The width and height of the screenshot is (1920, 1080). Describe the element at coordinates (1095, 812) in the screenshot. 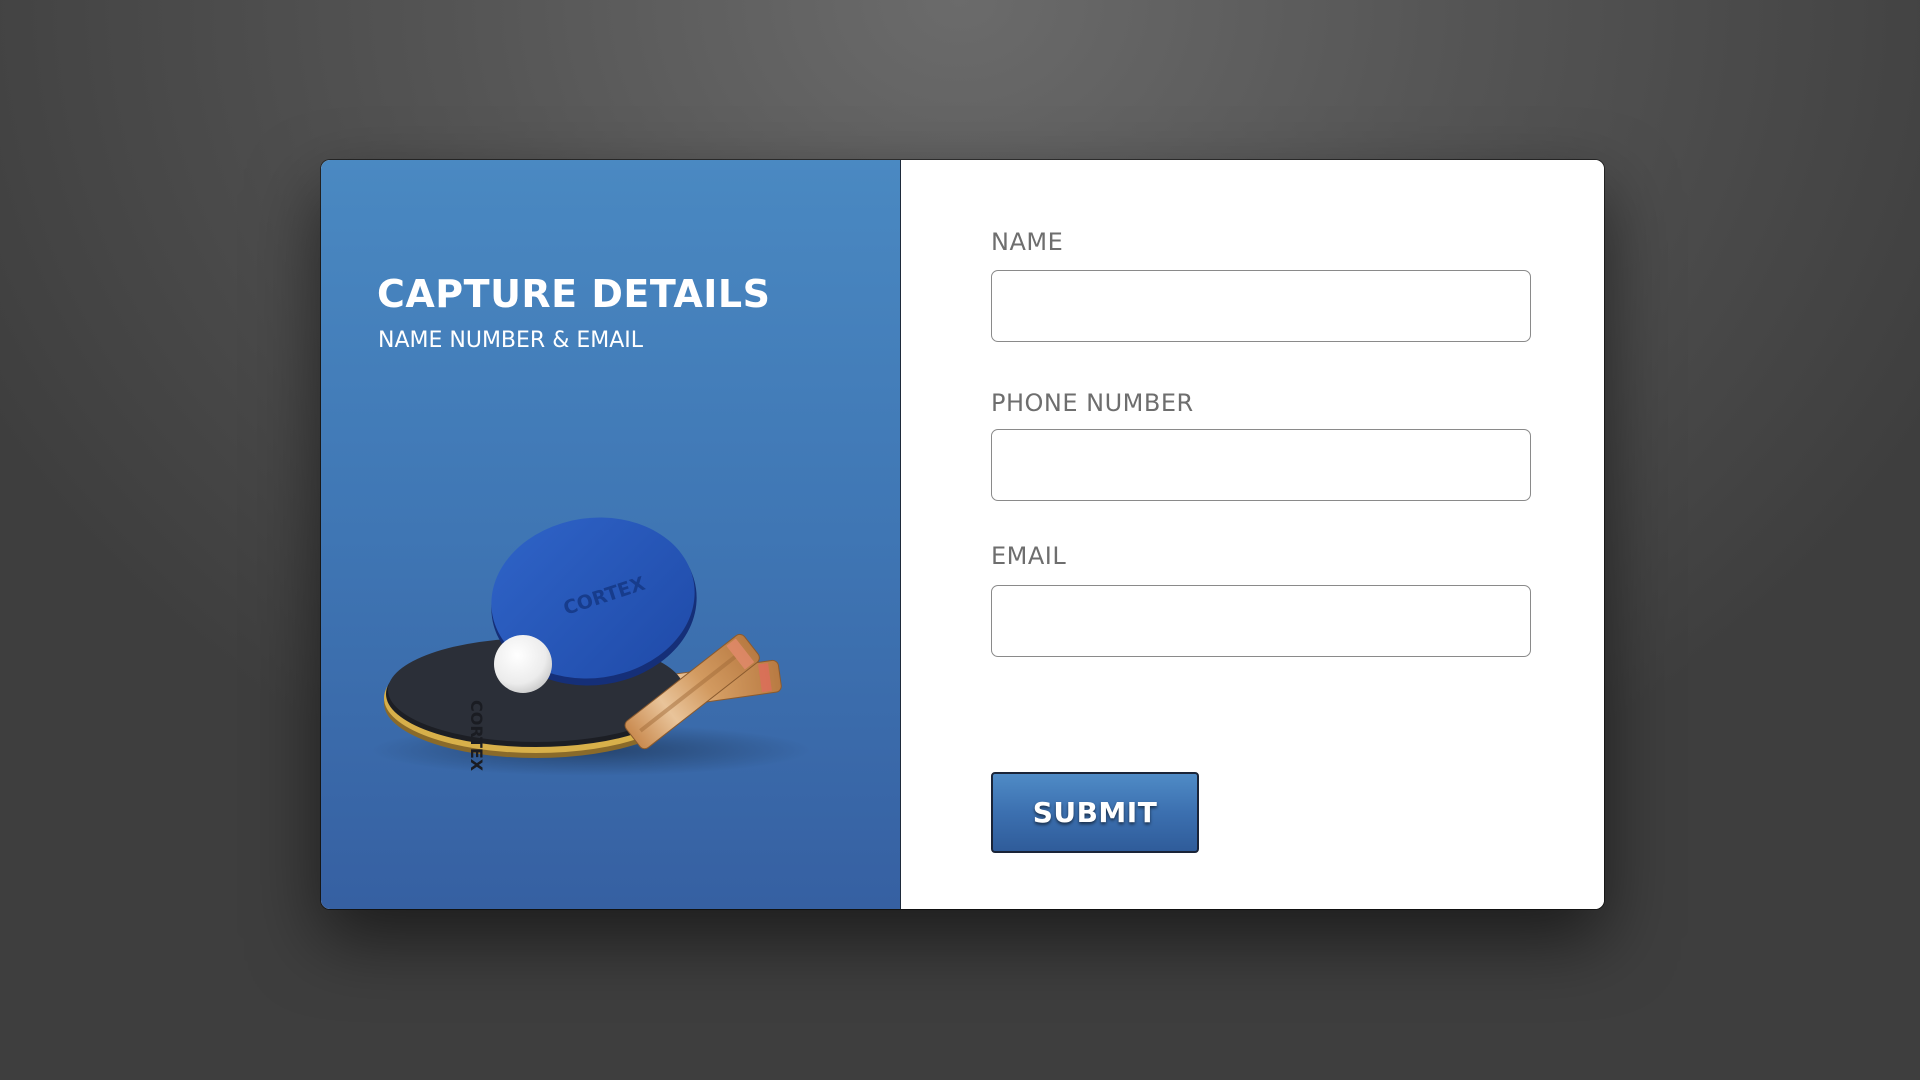

I see `submit-button: SUBMIT` at that location.